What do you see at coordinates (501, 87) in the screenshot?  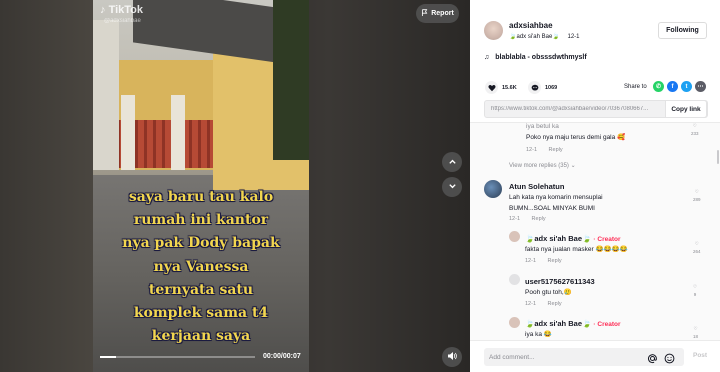 I see `like-stat: 15.6K` at bounding box center [501, 87].